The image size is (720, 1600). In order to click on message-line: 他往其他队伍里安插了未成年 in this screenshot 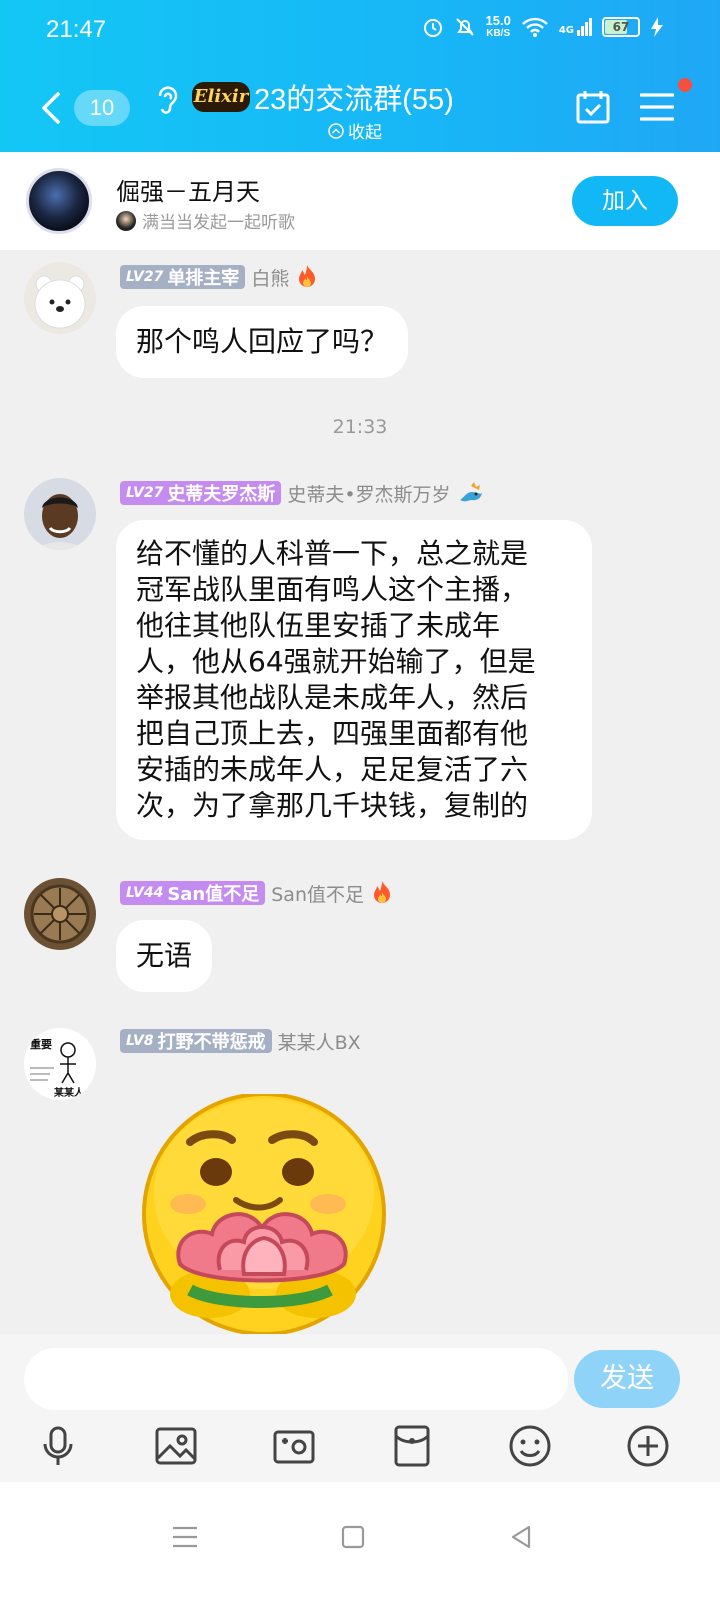, I will do `click(318, 625)`.